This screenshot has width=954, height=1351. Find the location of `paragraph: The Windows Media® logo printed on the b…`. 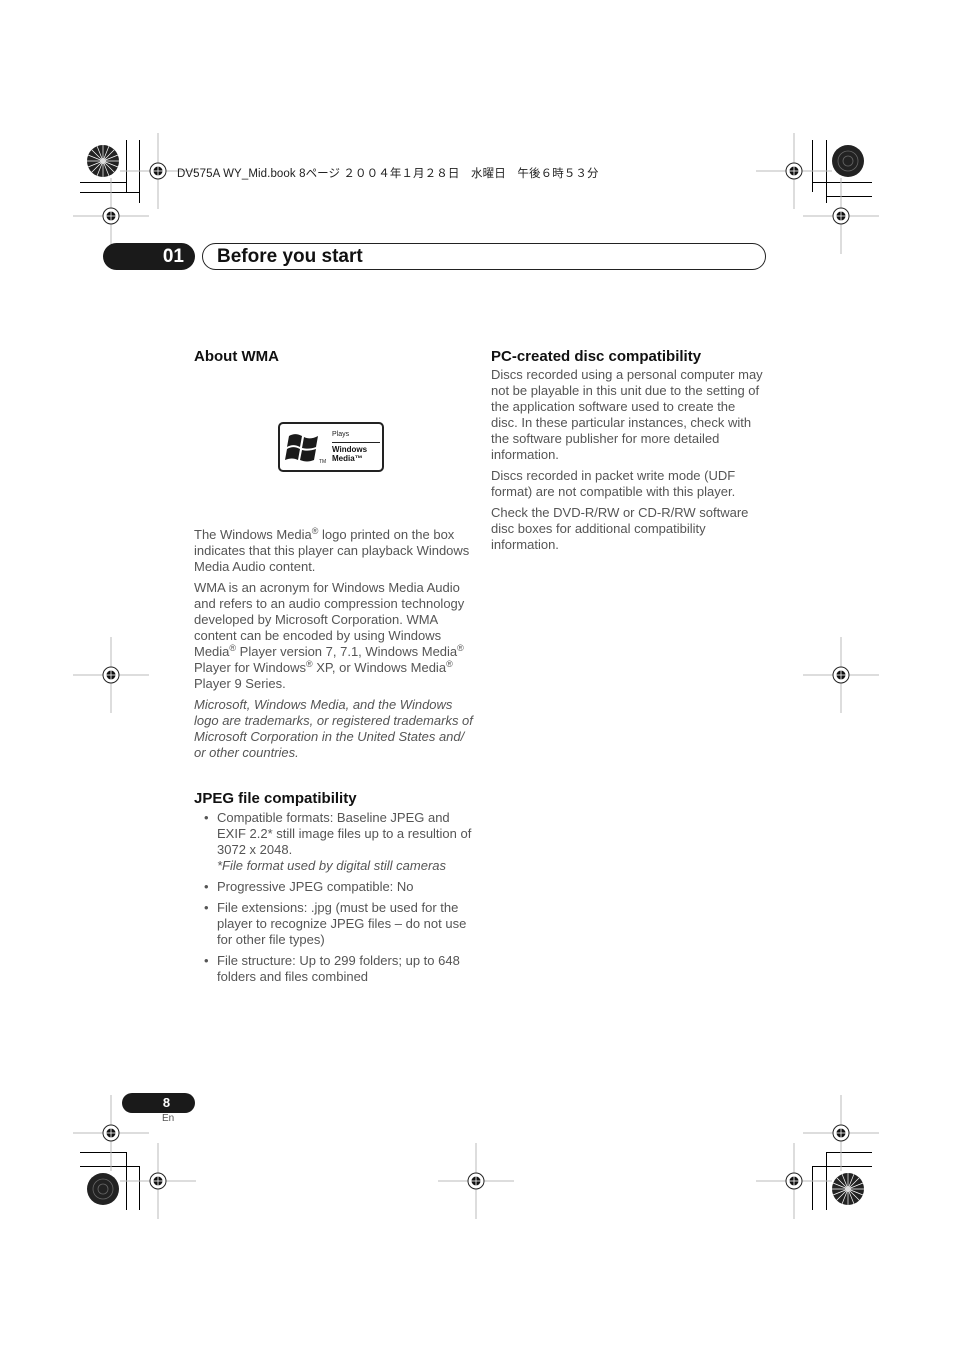

paragraph: The Windows Media® logo printed on the b… is located at coordinates (332, 550).